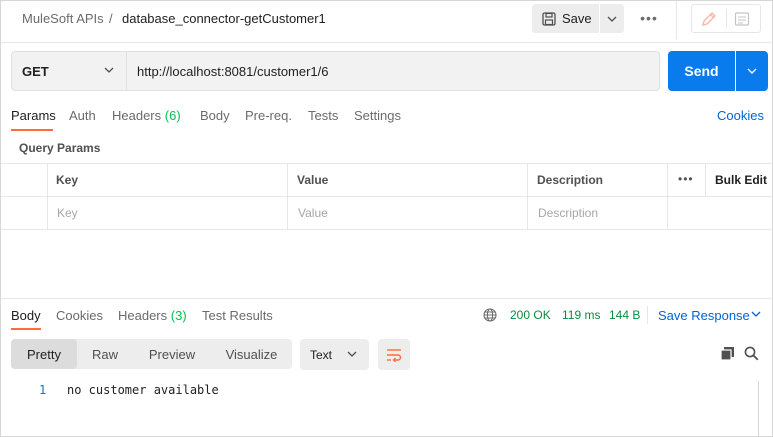  Describe the element at coordinates (137, 115) in the screenshot. I see `tab-headers-label: Headers` at that location.